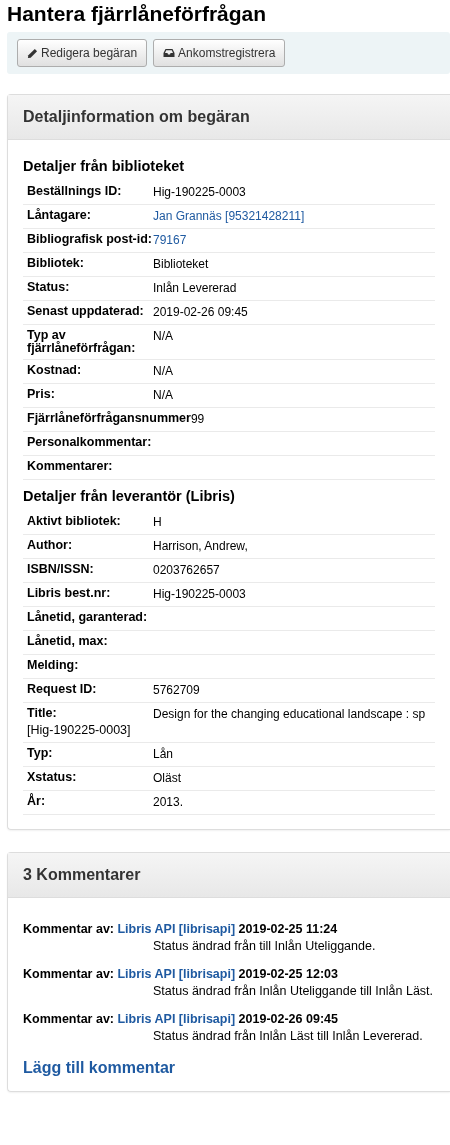  Describe the element at coordinates (137, 14) in the screenshot. I see `page-title: Hantera fjärrlåneförfrågan` at that location.